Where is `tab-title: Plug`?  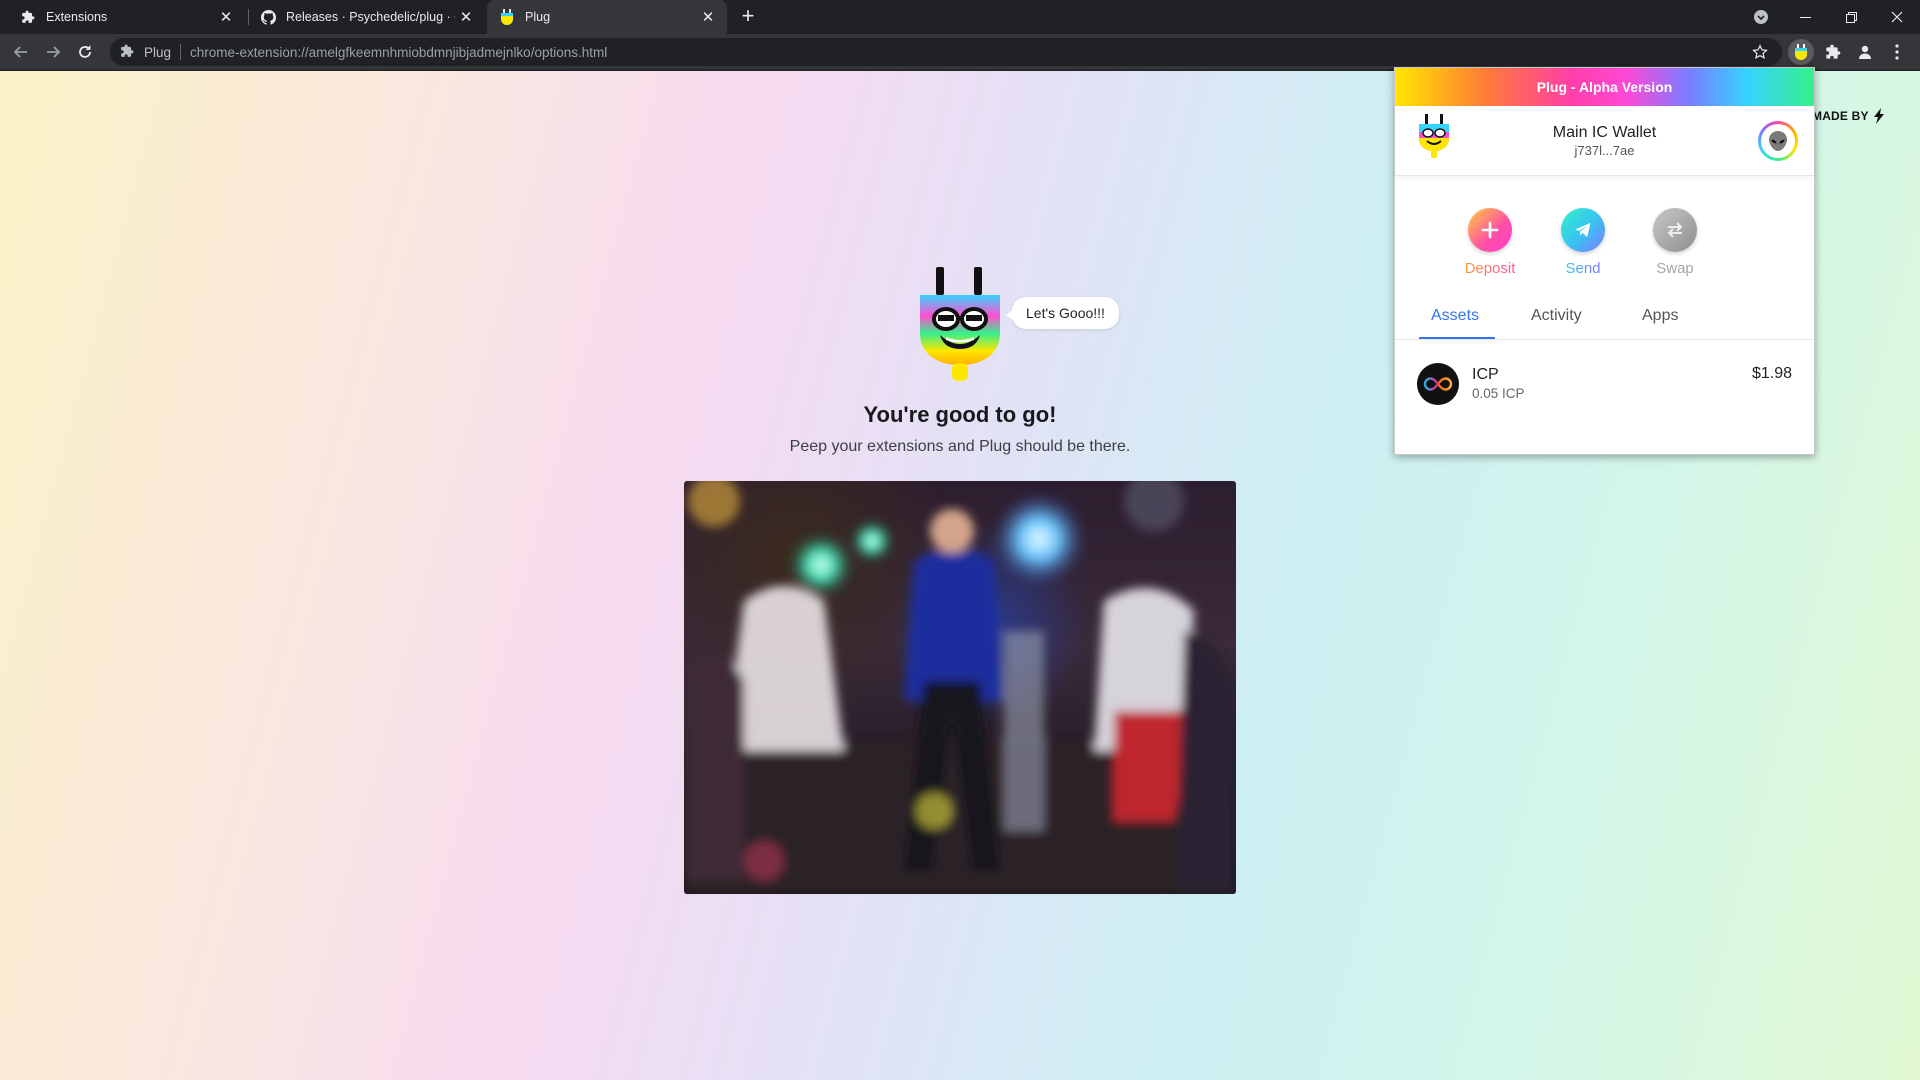 tab-title: Plug is located at coordinates (538, 17).